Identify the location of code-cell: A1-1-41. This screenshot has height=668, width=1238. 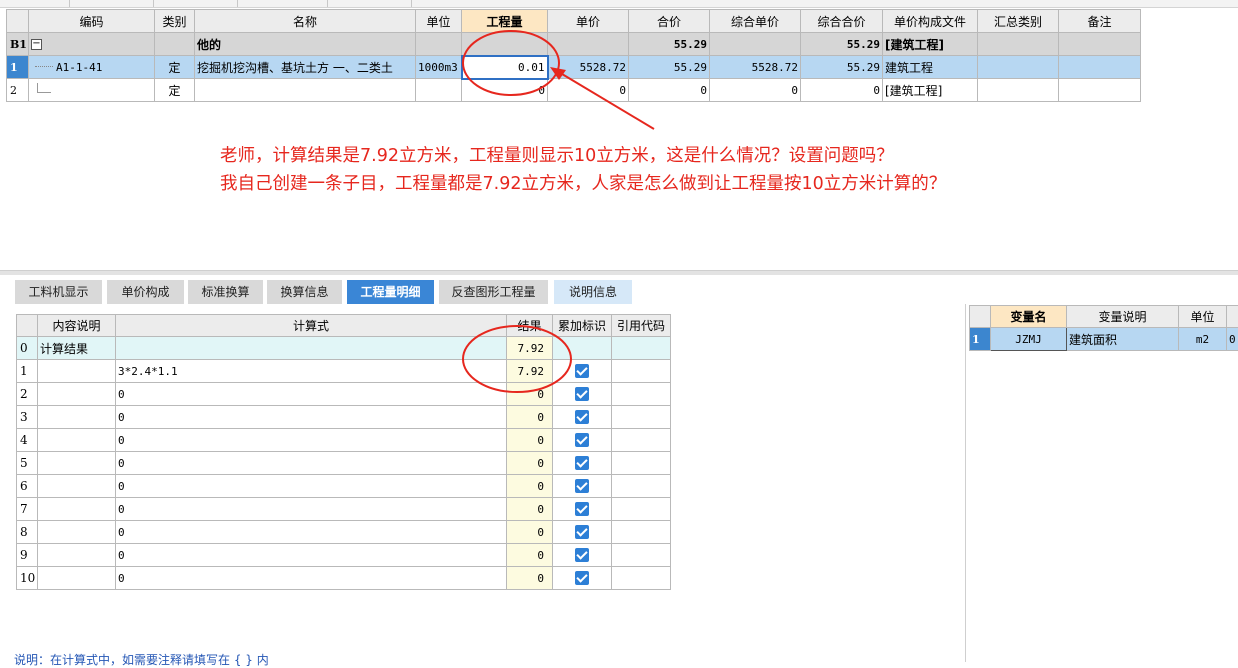
(92, 67).